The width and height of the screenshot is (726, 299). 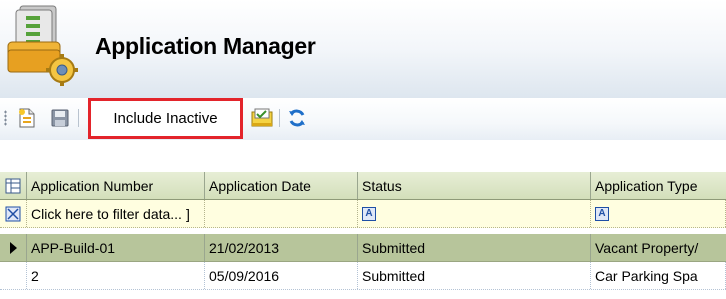 I want to click on filter-row: Click here to filter data... ] A A, so click(x=363, y=214).